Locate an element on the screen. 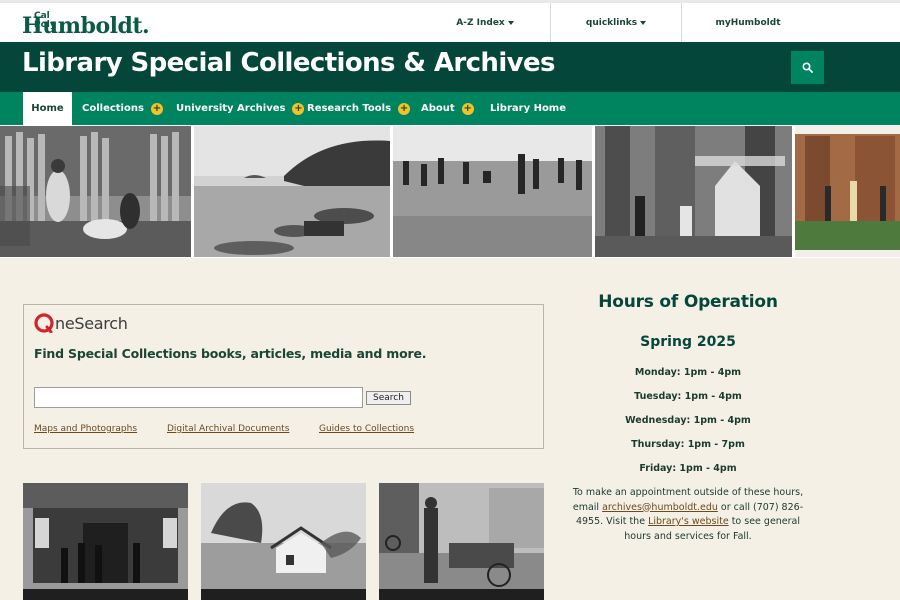  photo-redwood-postcard is located at coordinates (847, 191).